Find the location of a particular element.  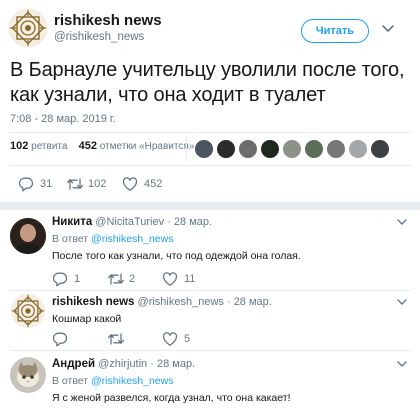

retweet-count: 2 is located at coordinates (132, 279).